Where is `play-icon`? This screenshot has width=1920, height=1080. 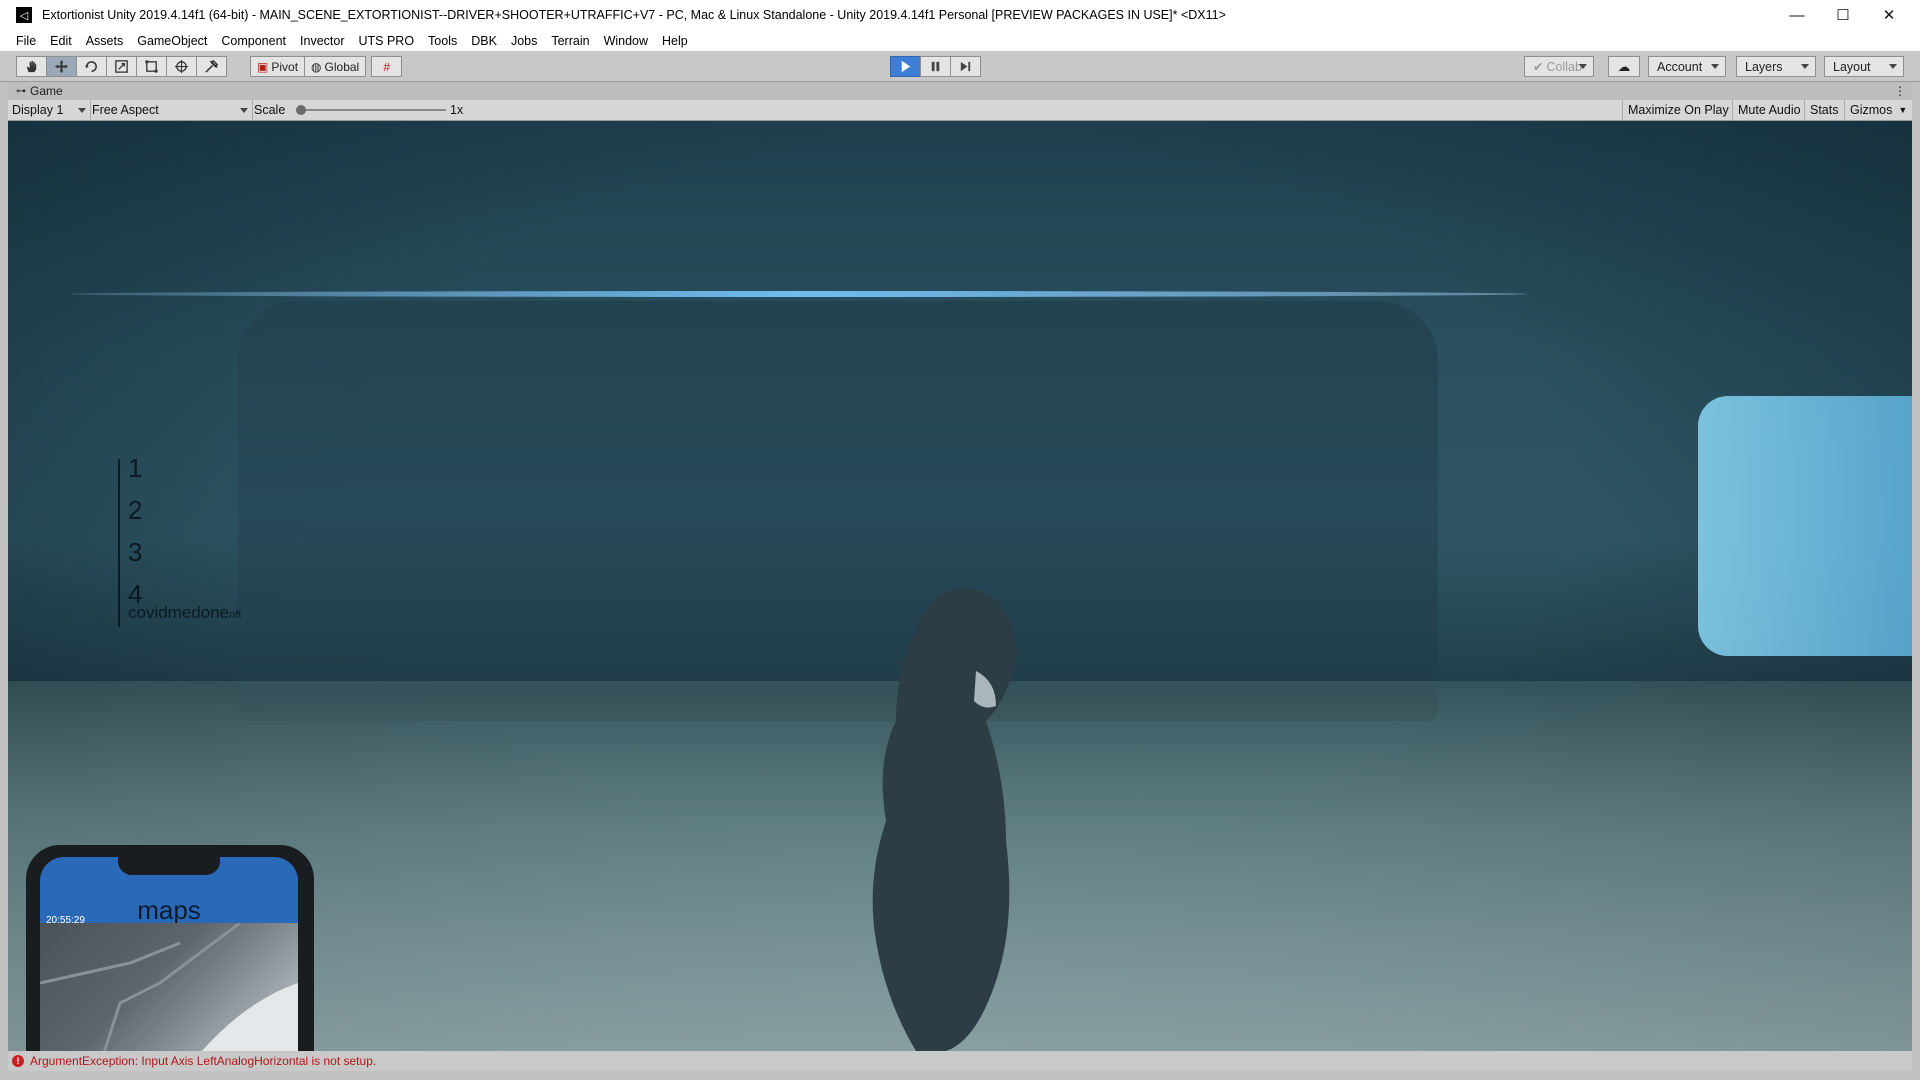
play-icon is located at coordinates (906, 66).